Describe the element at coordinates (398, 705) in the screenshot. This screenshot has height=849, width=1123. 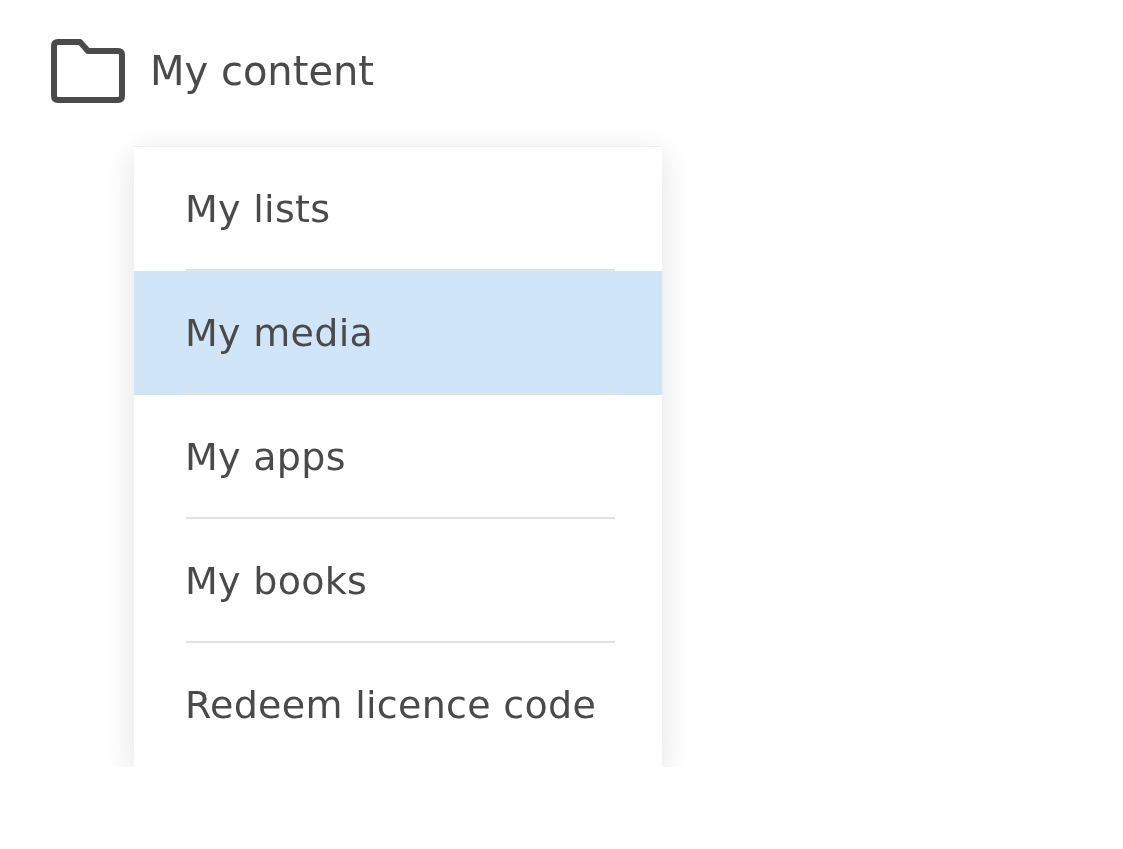
I see `menu-item: Redeem licence code` at that location.